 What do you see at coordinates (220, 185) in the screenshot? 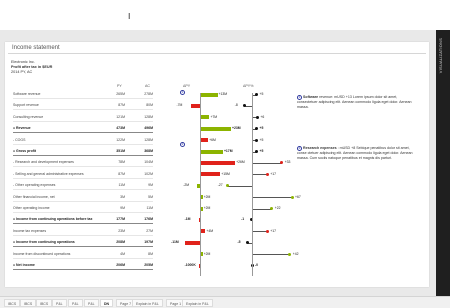
I see `pct-label: -27` at bounding box center [220, 185].